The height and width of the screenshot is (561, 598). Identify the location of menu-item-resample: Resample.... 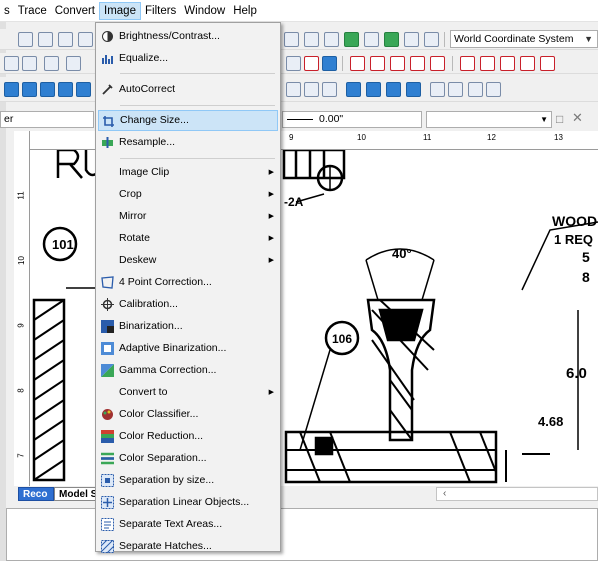
(188, 142).